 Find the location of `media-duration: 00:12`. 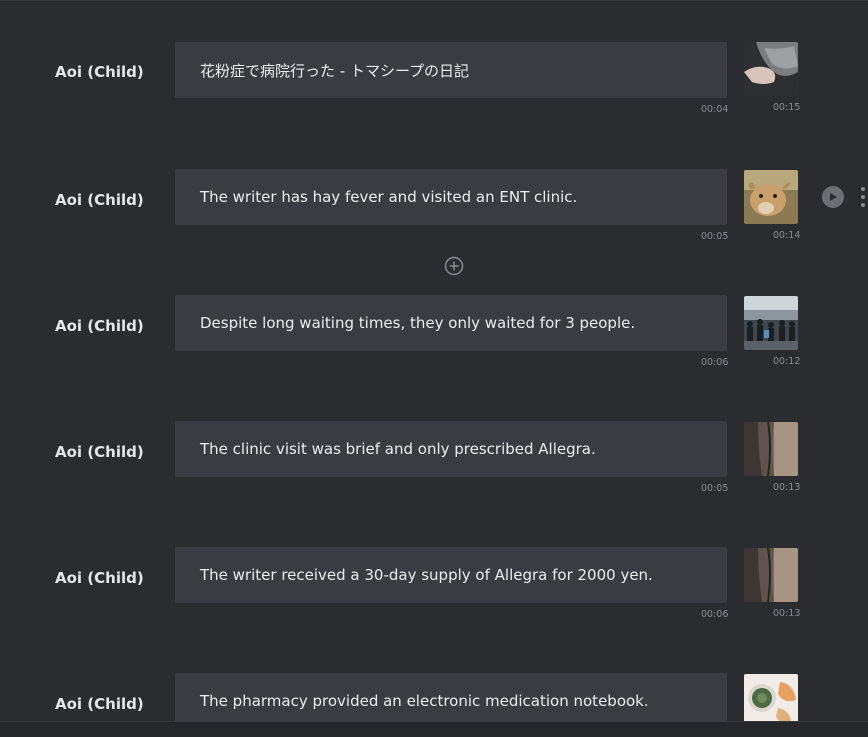

media-duration: 00:12 is located at coordinates (787, 361).